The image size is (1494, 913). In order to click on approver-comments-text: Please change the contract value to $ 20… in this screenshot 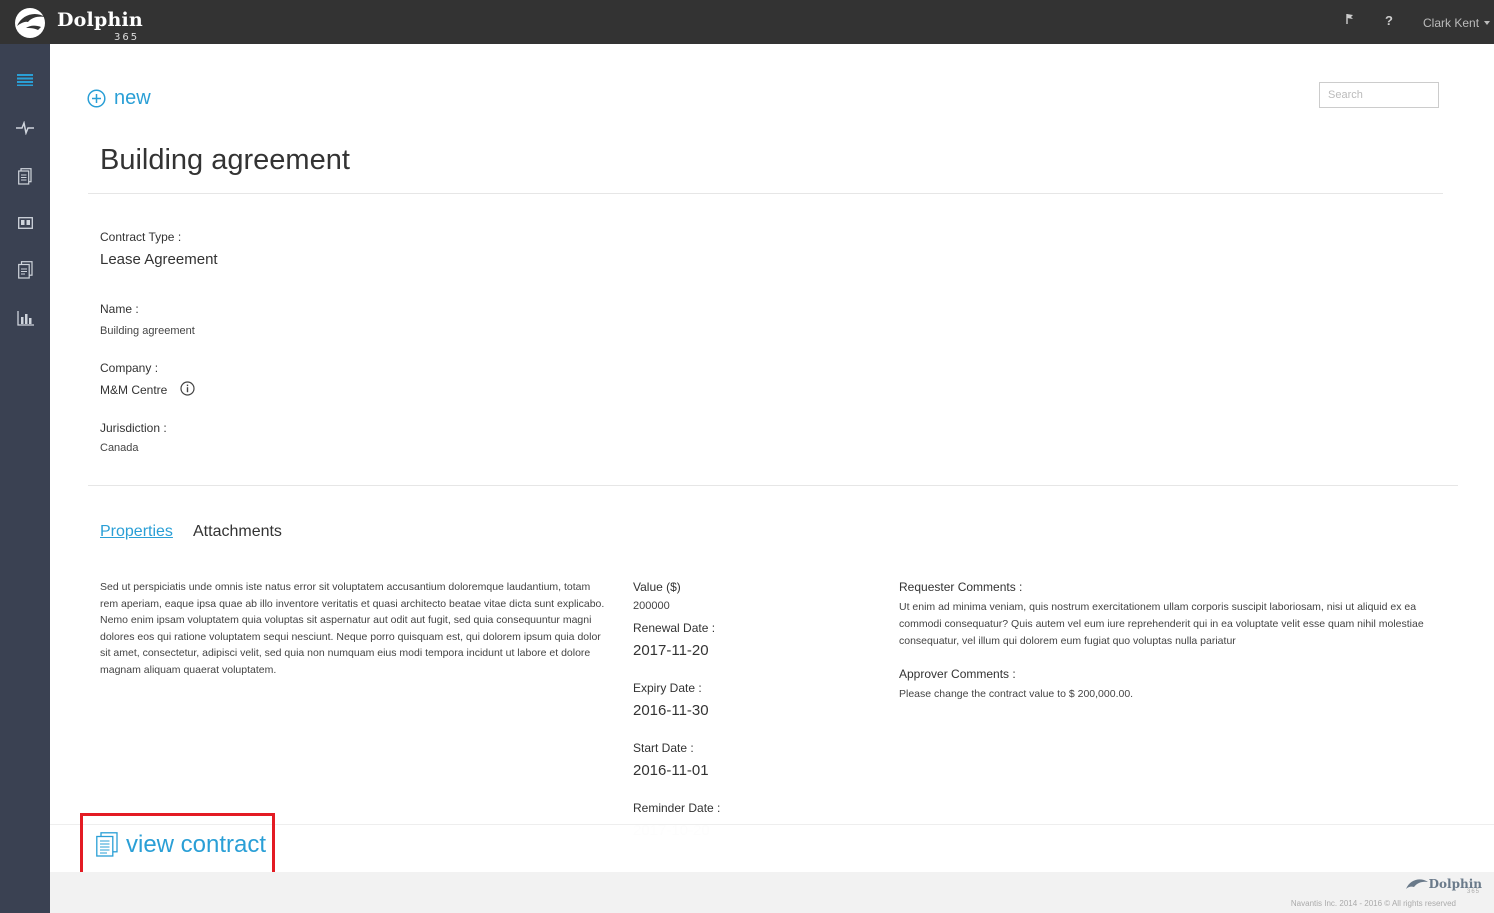, I will do `click(1016, 694)`.